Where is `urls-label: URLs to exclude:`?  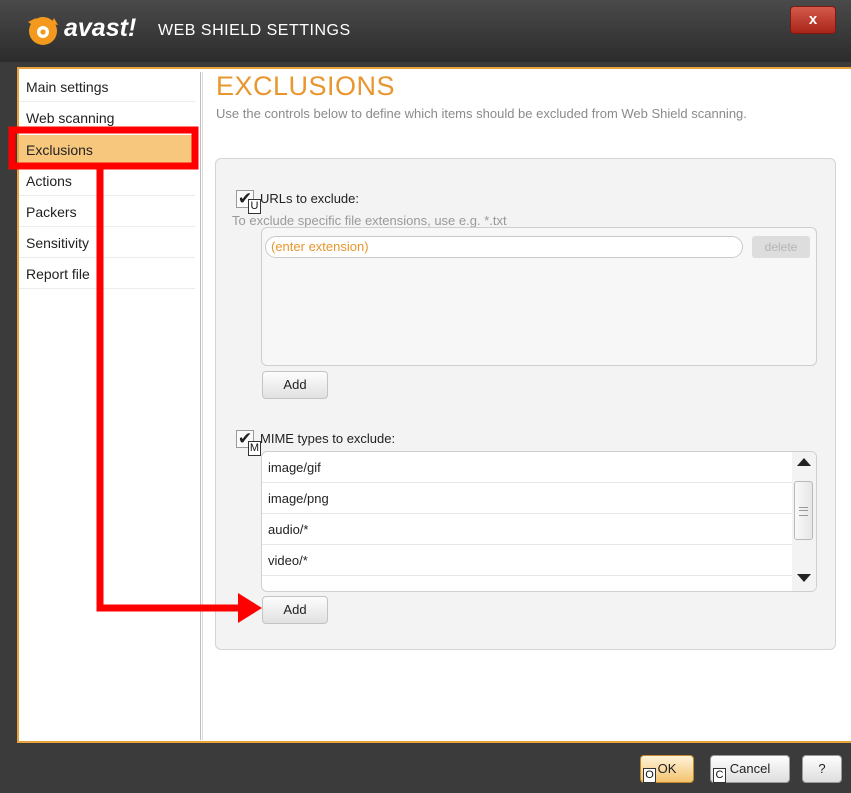
urls-label: URLs to exclude: is located at coordinates (309, 198).